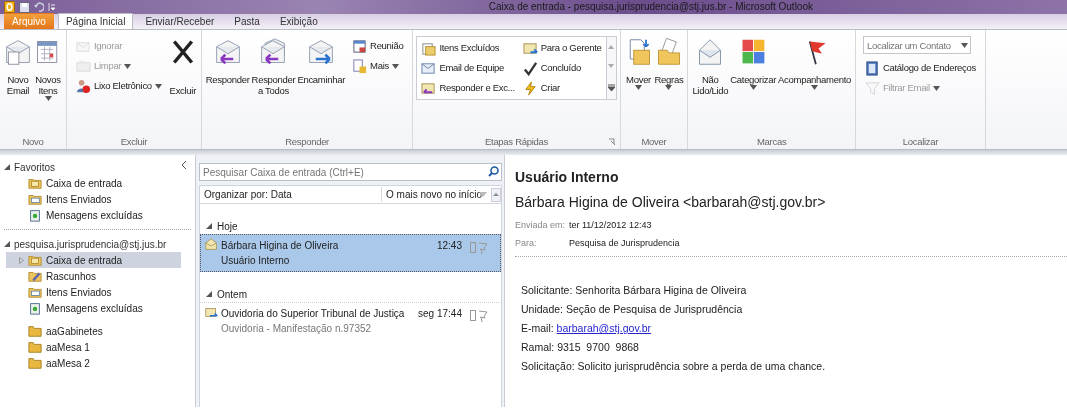 This screenshot has height=410, width=1067. What do you see at coordinates (35, 276) in the screenshot?
I see `drafts-folder-icon` at bounding box center [35, 276].